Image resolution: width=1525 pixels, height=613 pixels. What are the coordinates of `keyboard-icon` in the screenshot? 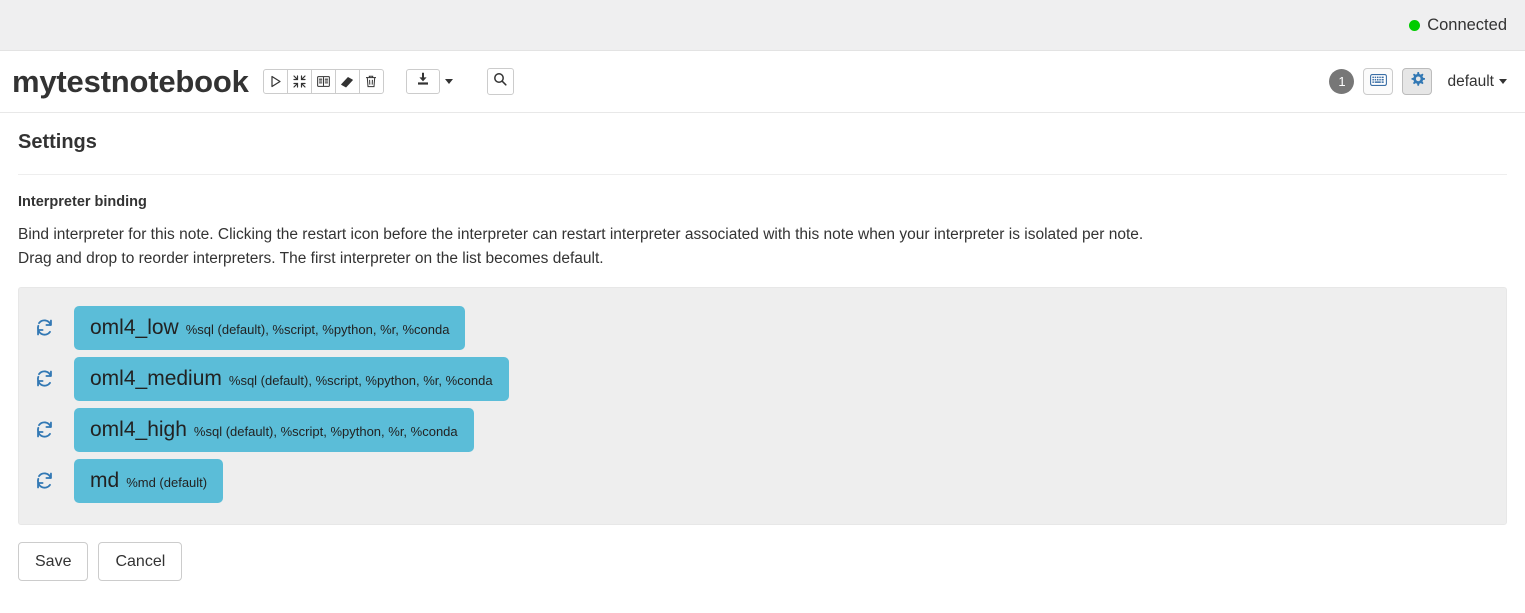 It's located at (1378, 82).